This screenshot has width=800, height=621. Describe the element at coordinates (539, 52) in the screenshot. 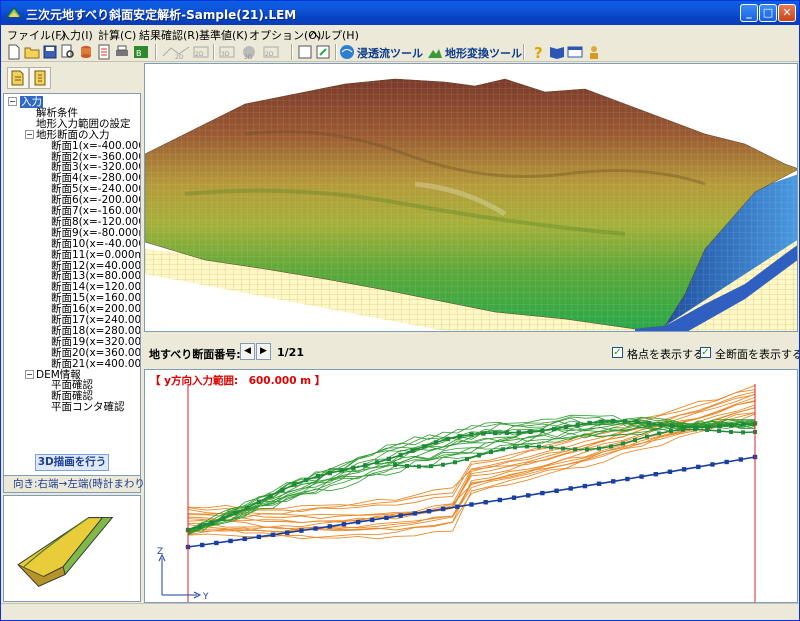

I see `help-icon: ?` at that location.